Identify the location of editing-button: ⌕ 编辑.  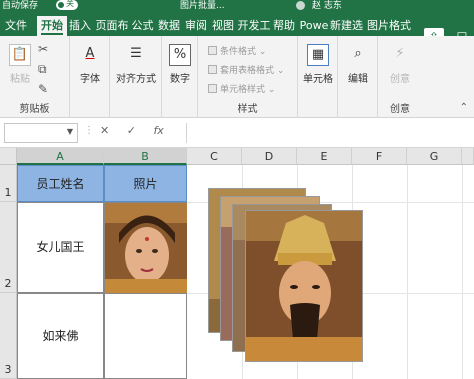
(358, 64).